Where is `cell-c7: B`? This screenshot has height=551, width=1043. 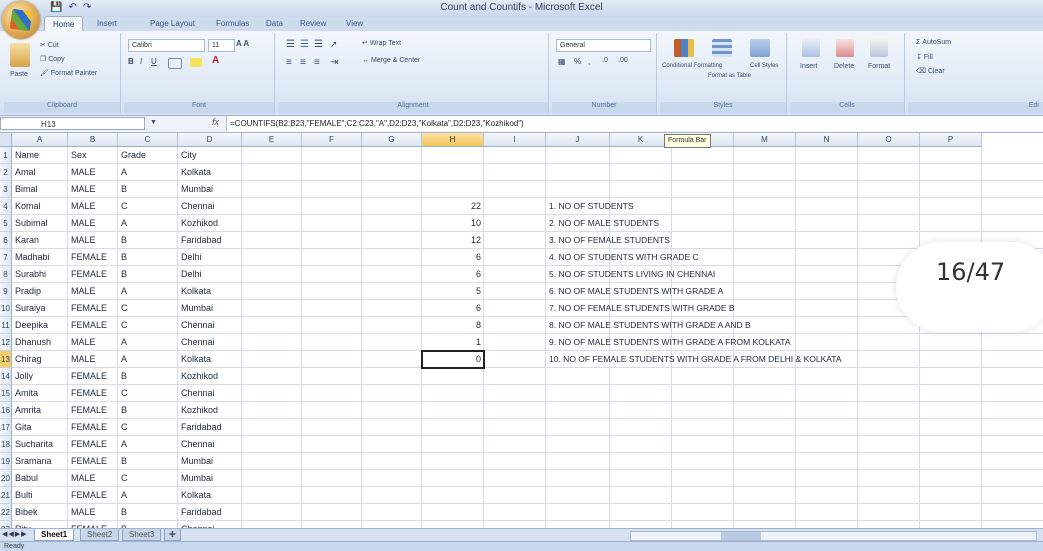
cell-c7: B is located at coordinates (148, 257).